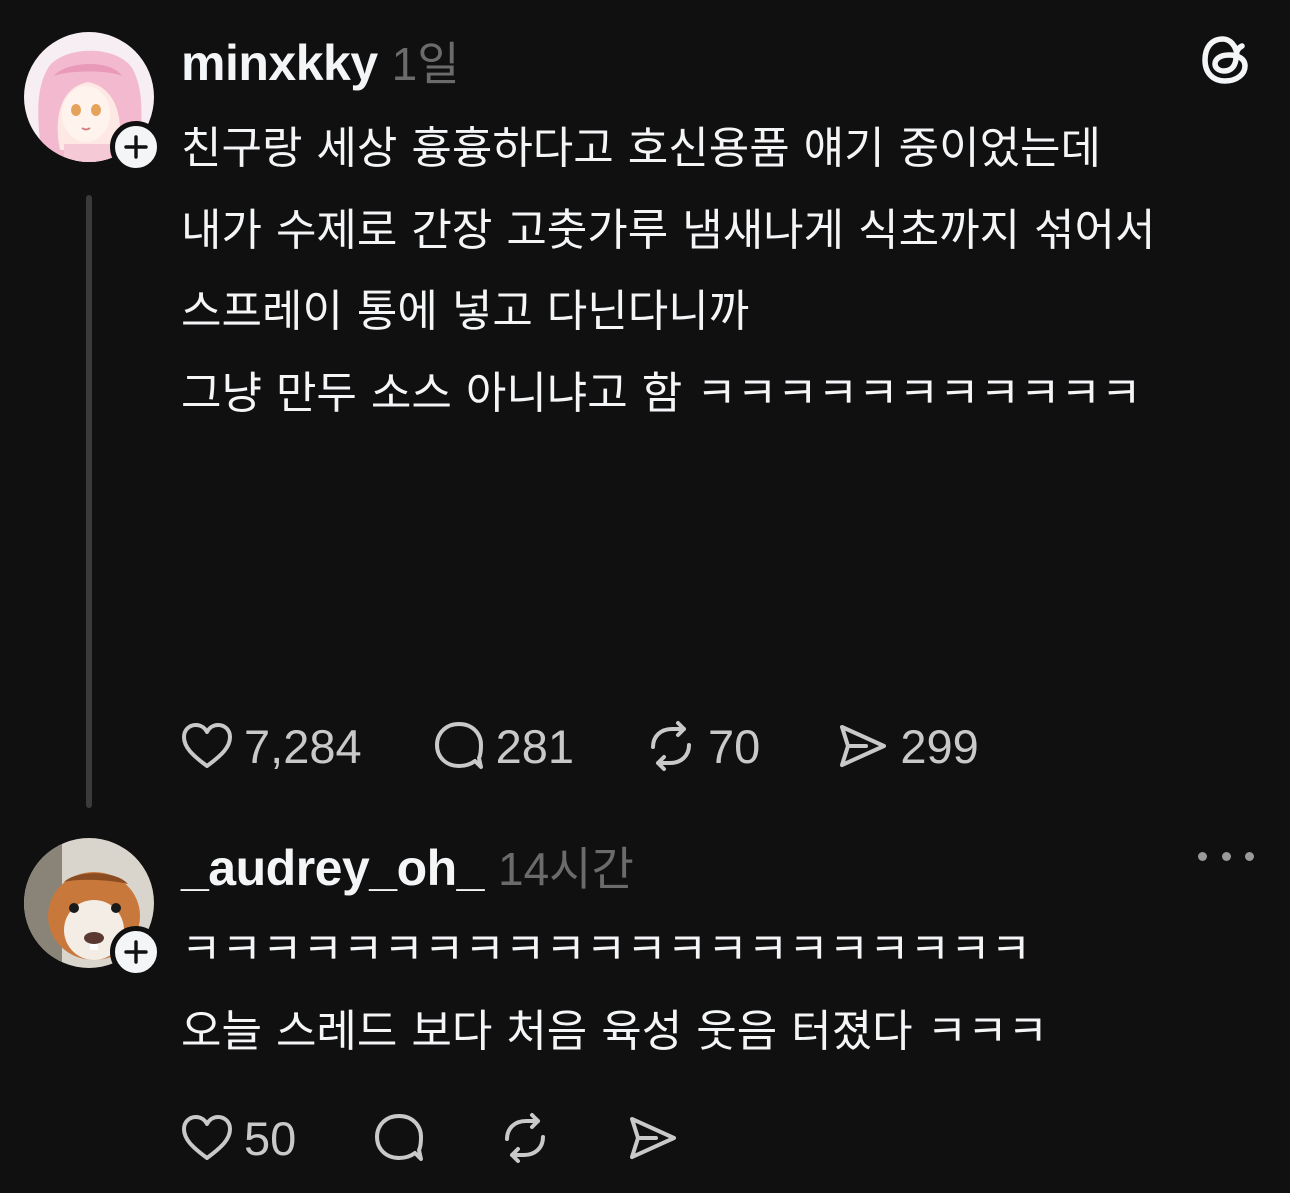 This screenshot has width=1290, height=1193. I want to click on thread-connector-line, so click(89, 501).